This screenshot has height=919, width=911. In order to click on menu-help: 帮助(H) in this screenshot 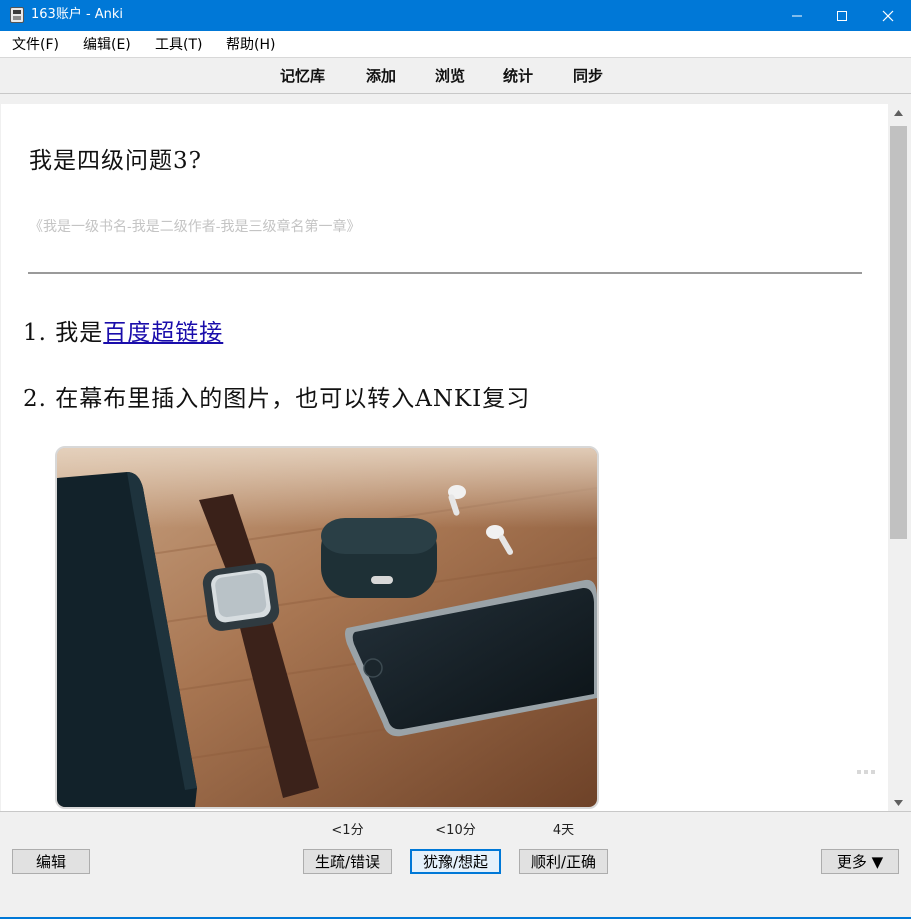, I will do `click(250, 45)`.